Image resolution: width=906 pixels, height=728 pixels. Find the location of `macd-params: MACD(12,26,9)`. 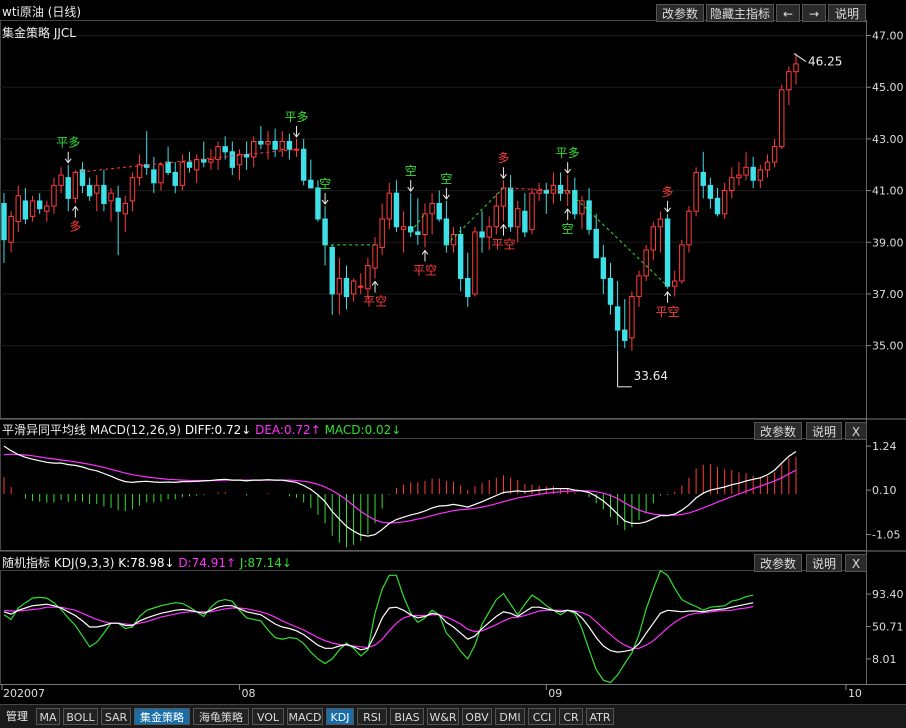

macd-params: MACD(12,26,9) is located at coordinates (135, 430).